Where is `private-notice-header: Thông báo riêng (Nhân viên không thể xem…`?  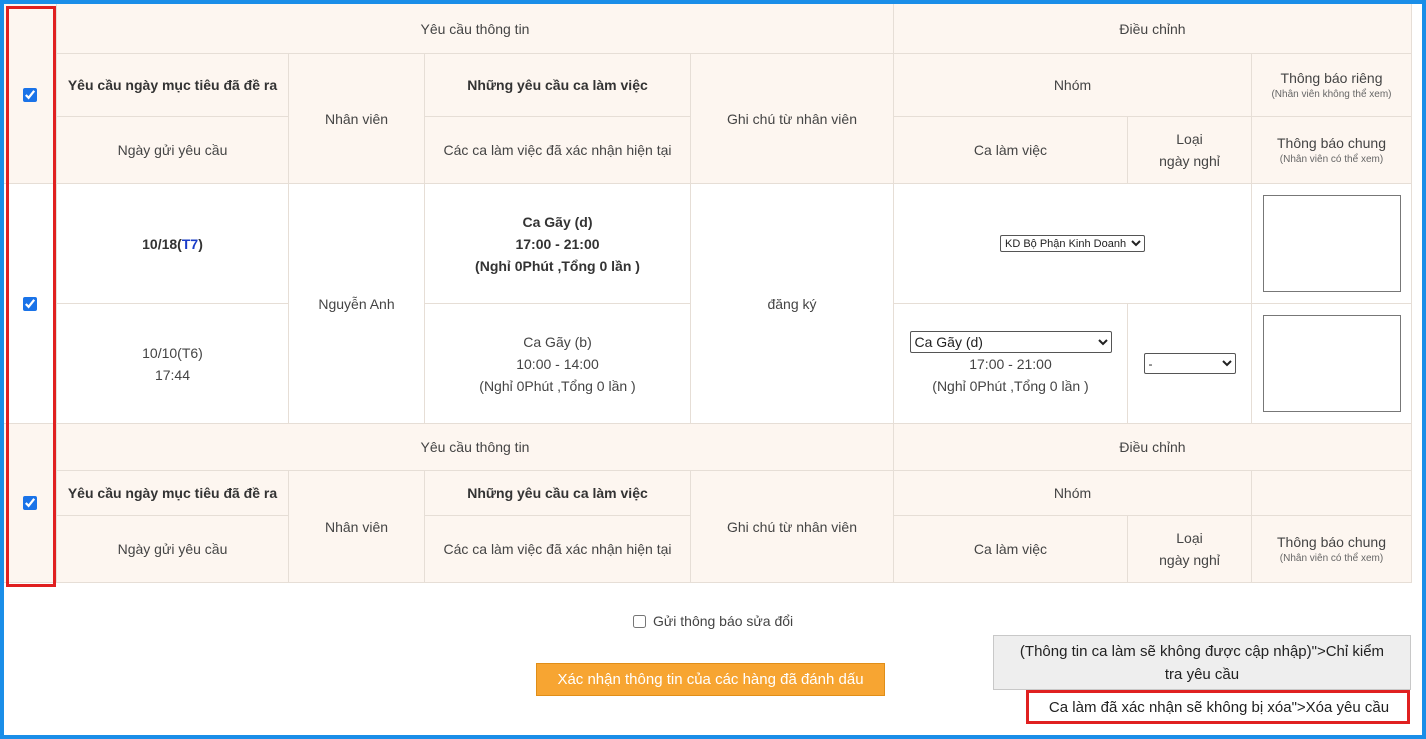
private-notice-header: Thông báo riêng (Nhân viên không thể xem… is located at coordinates (1332, 85).